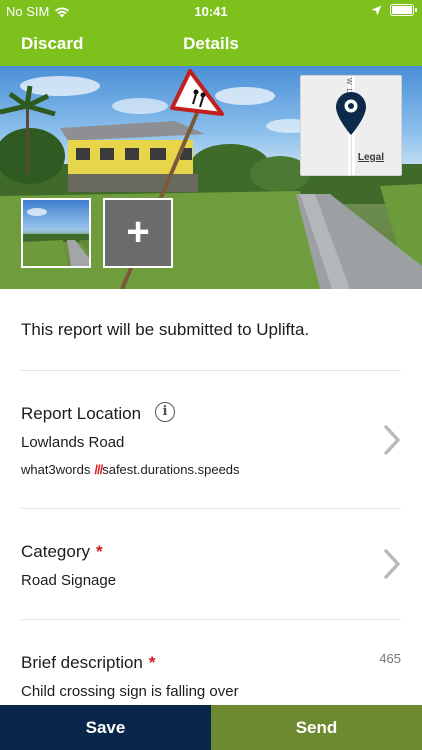  I want to click on photo-thumbnail, so click(56, 233).